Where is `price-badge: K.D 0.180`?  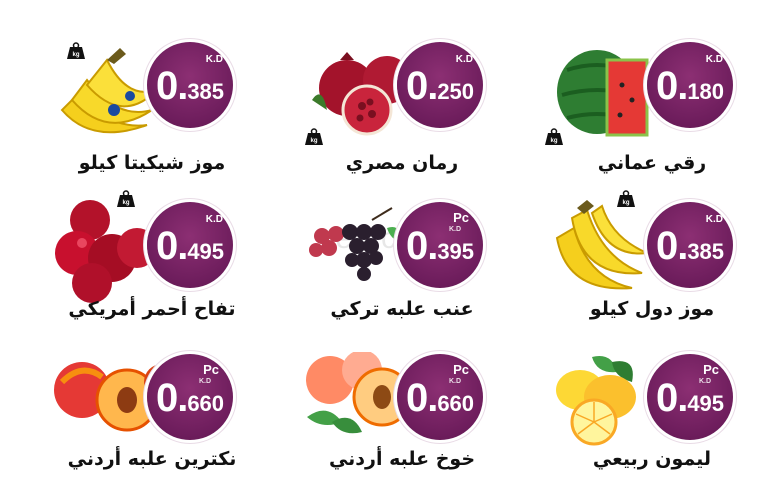 price-badge: K.D 0.180 is located at coordinates (690, 85).